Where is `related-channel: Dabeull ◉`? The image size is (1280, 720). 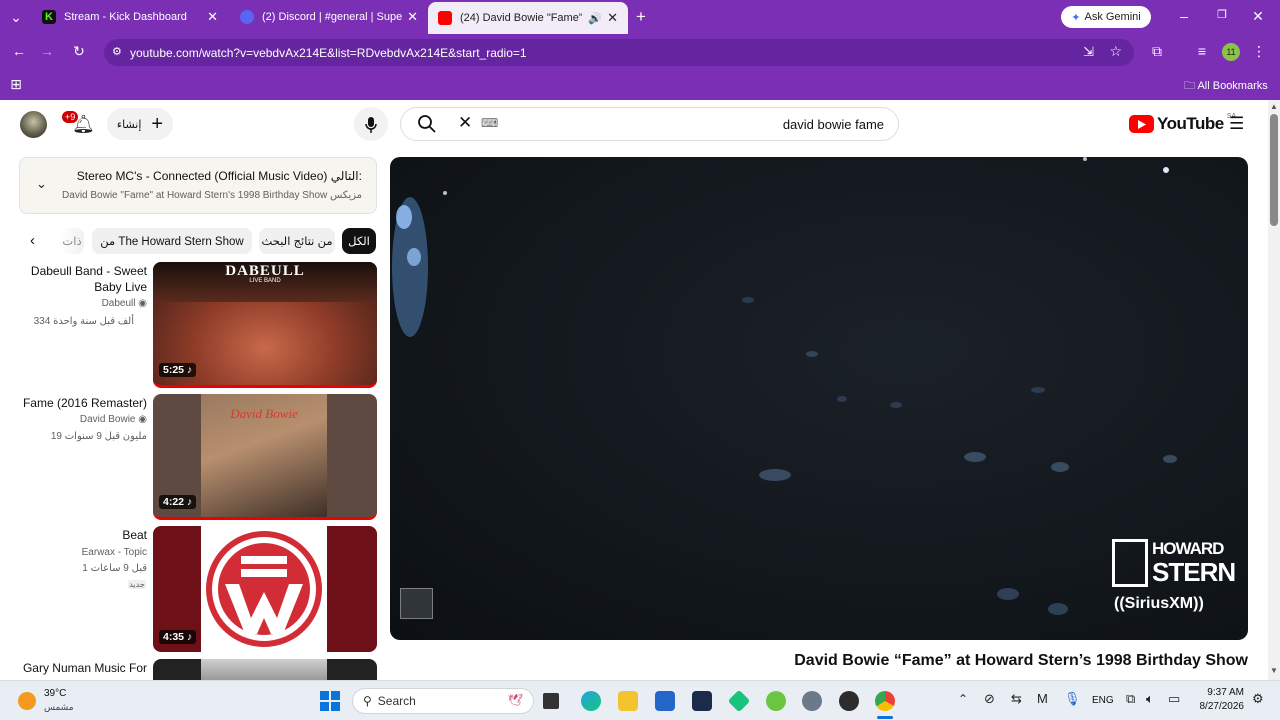
related-channel: Dabeull ◉ is located at coordinates (83, 303).